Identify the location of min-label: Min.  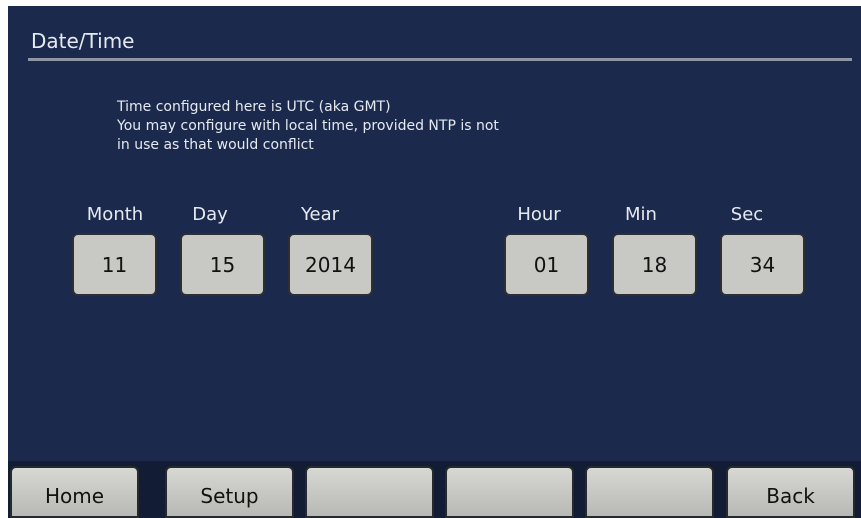
(641, 214).